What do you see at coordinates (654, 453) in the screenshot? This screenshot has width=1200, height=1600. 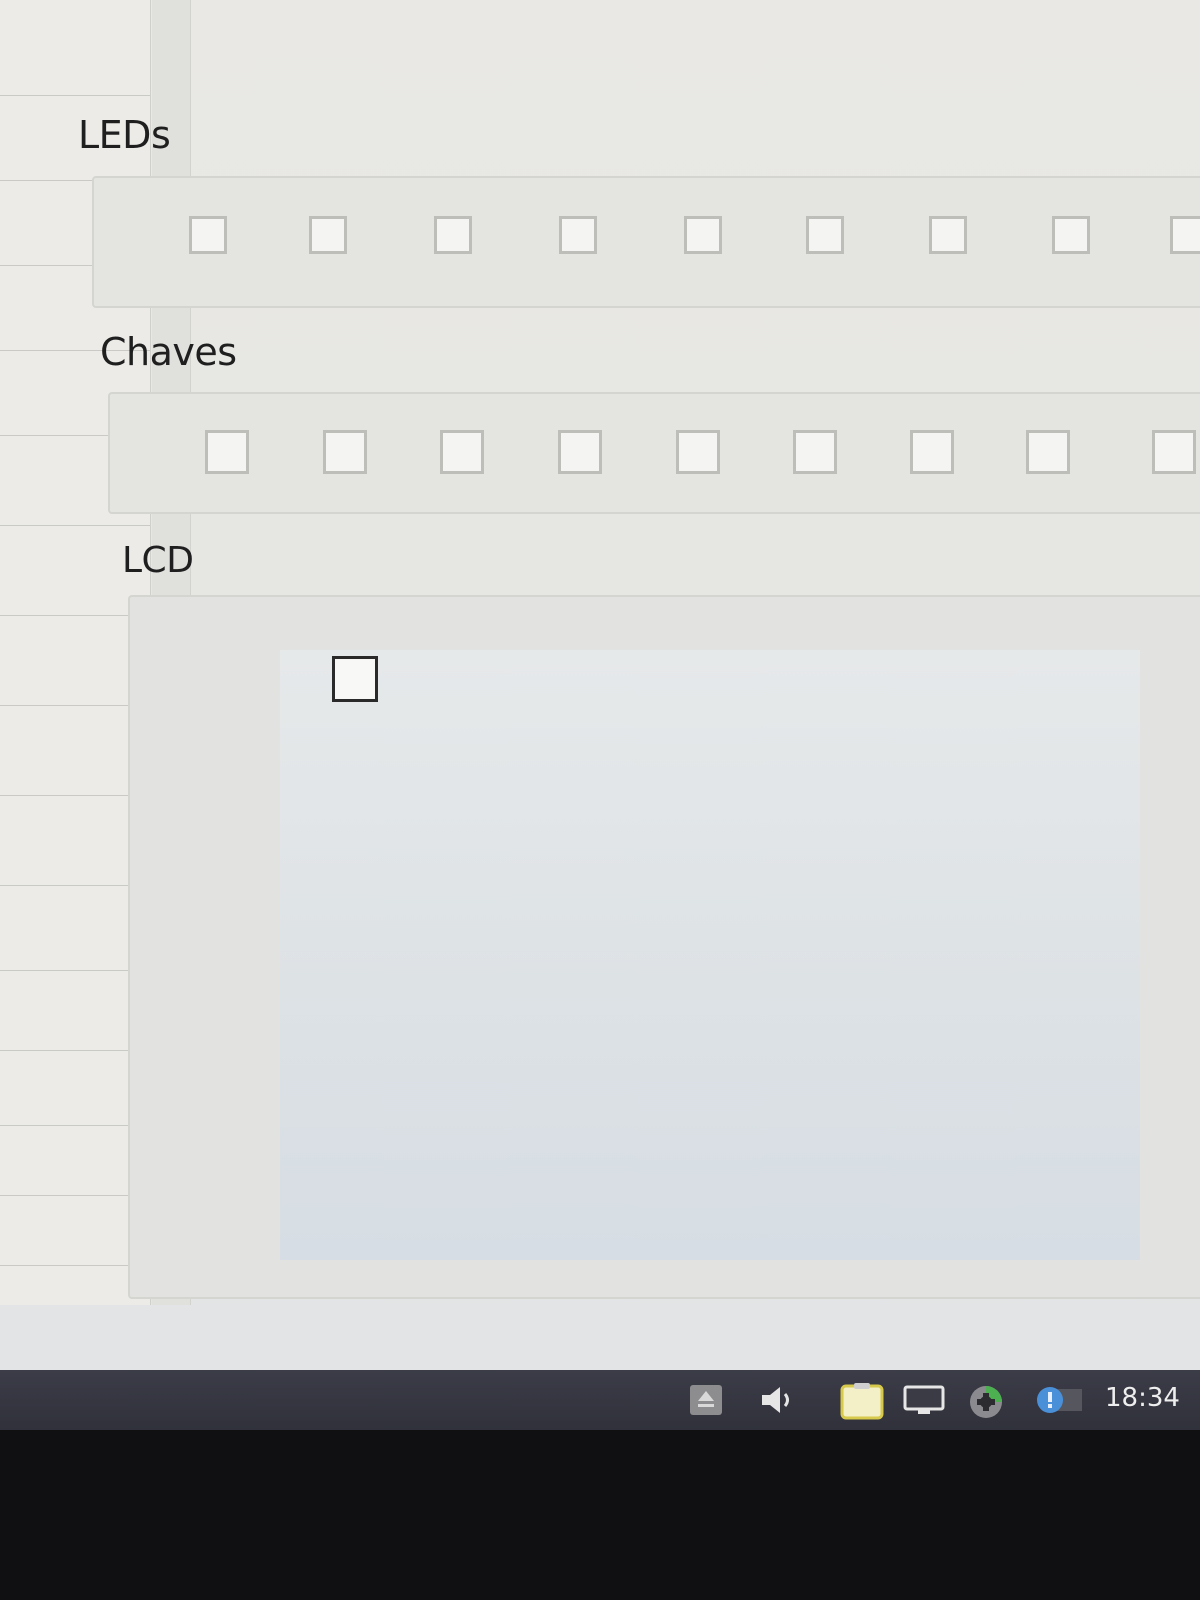 I see `chaves-group-box` at bounding box center [654, 453].